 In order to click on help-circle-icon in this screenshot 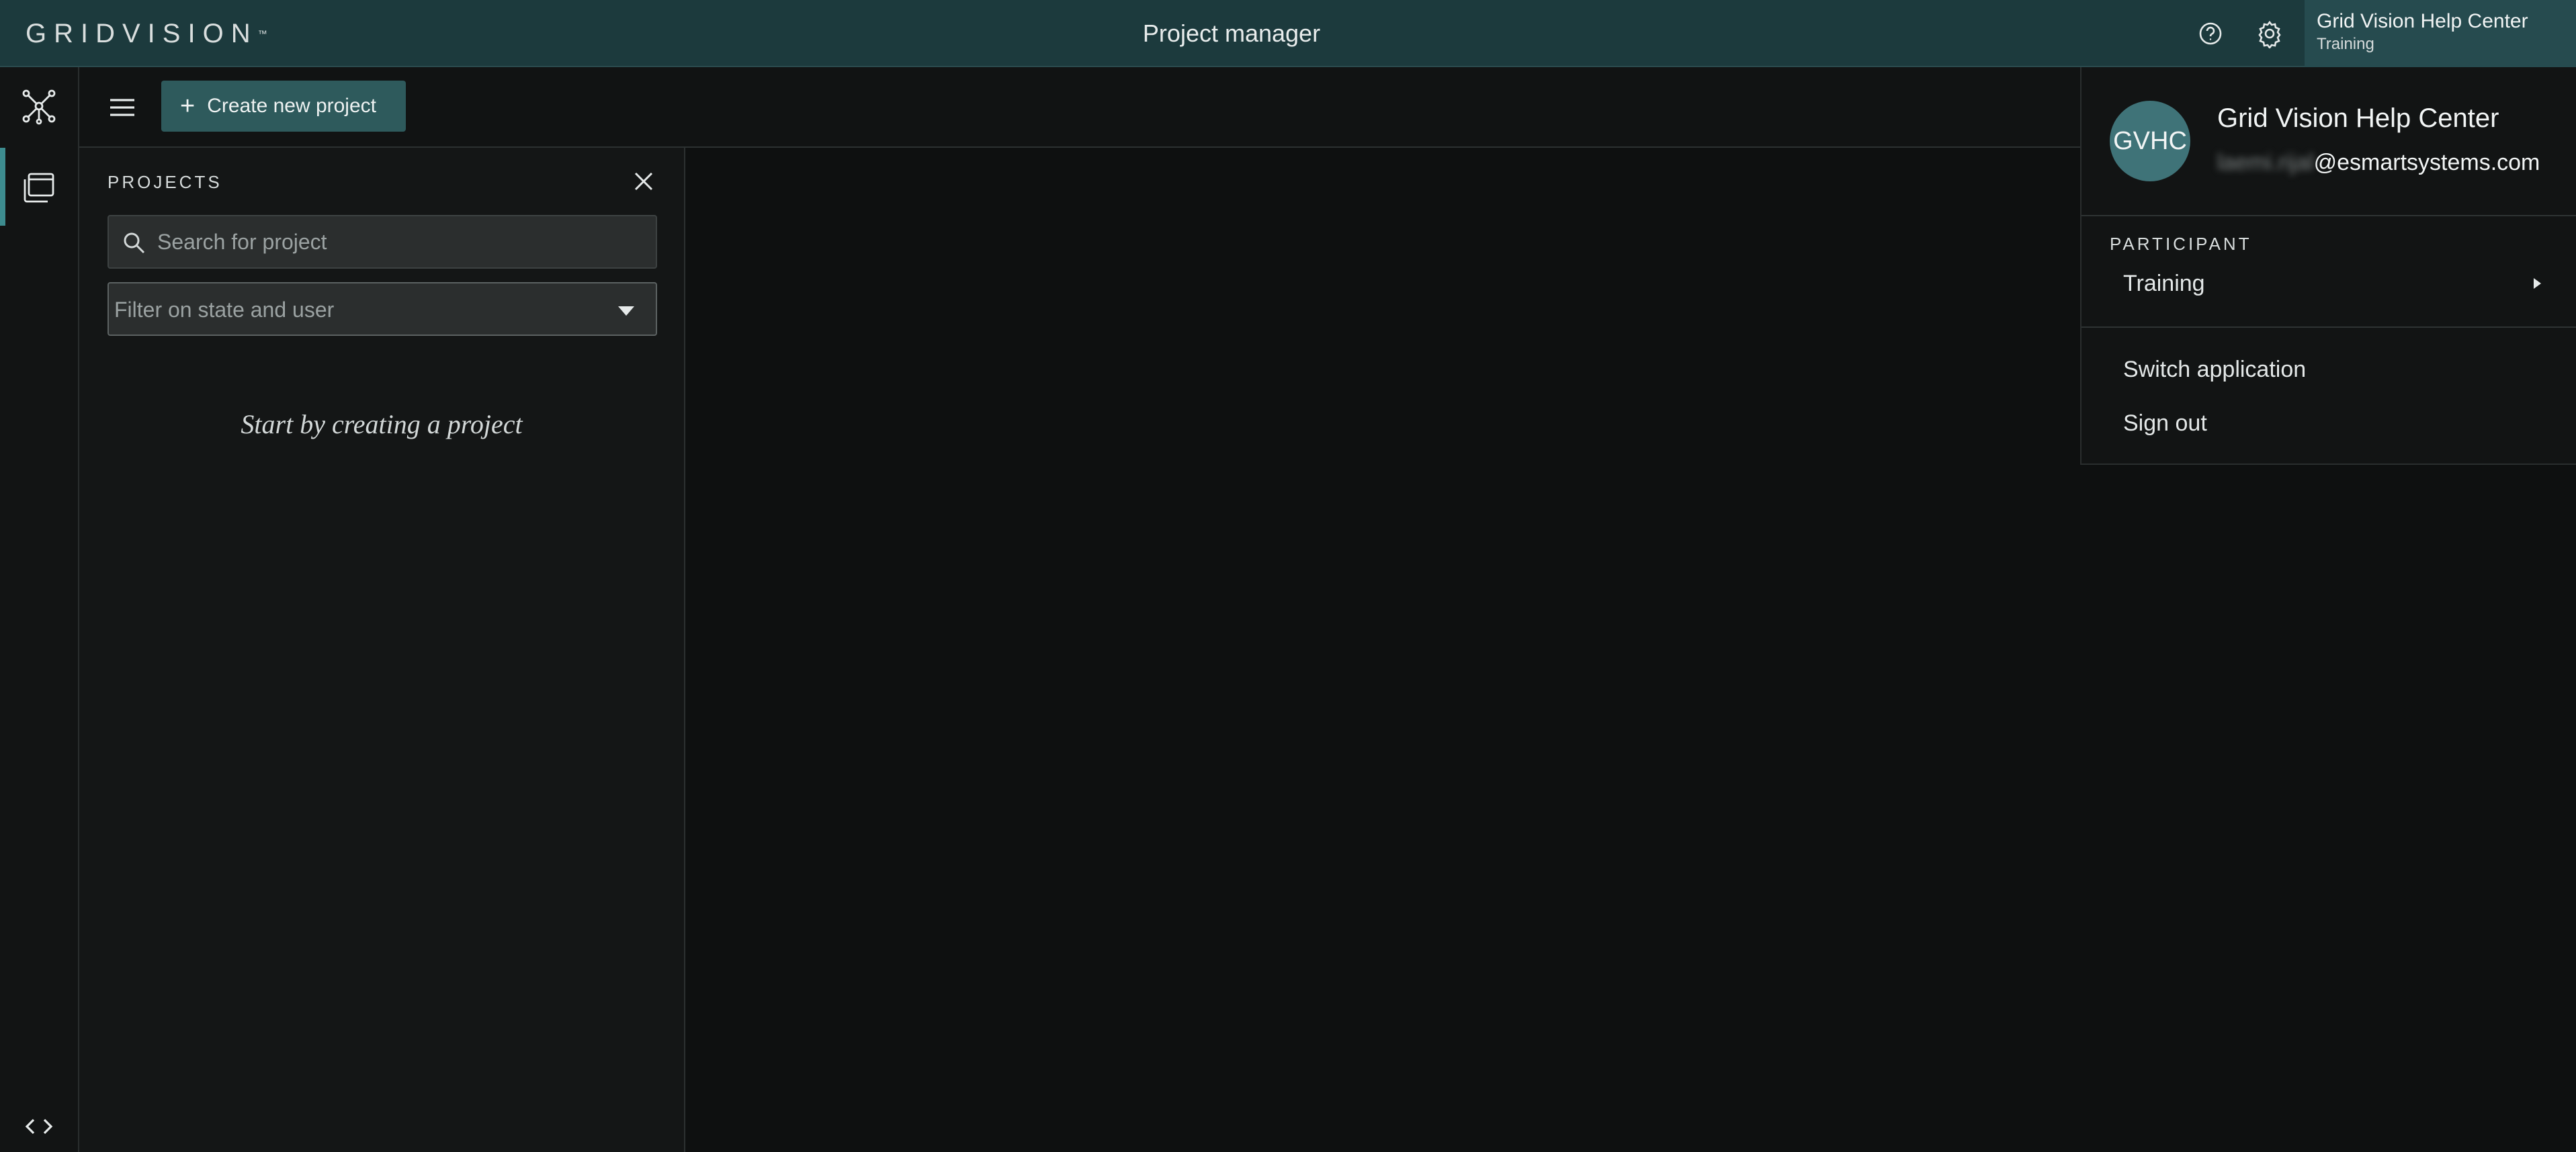, I will do `click(2210, 33)`.